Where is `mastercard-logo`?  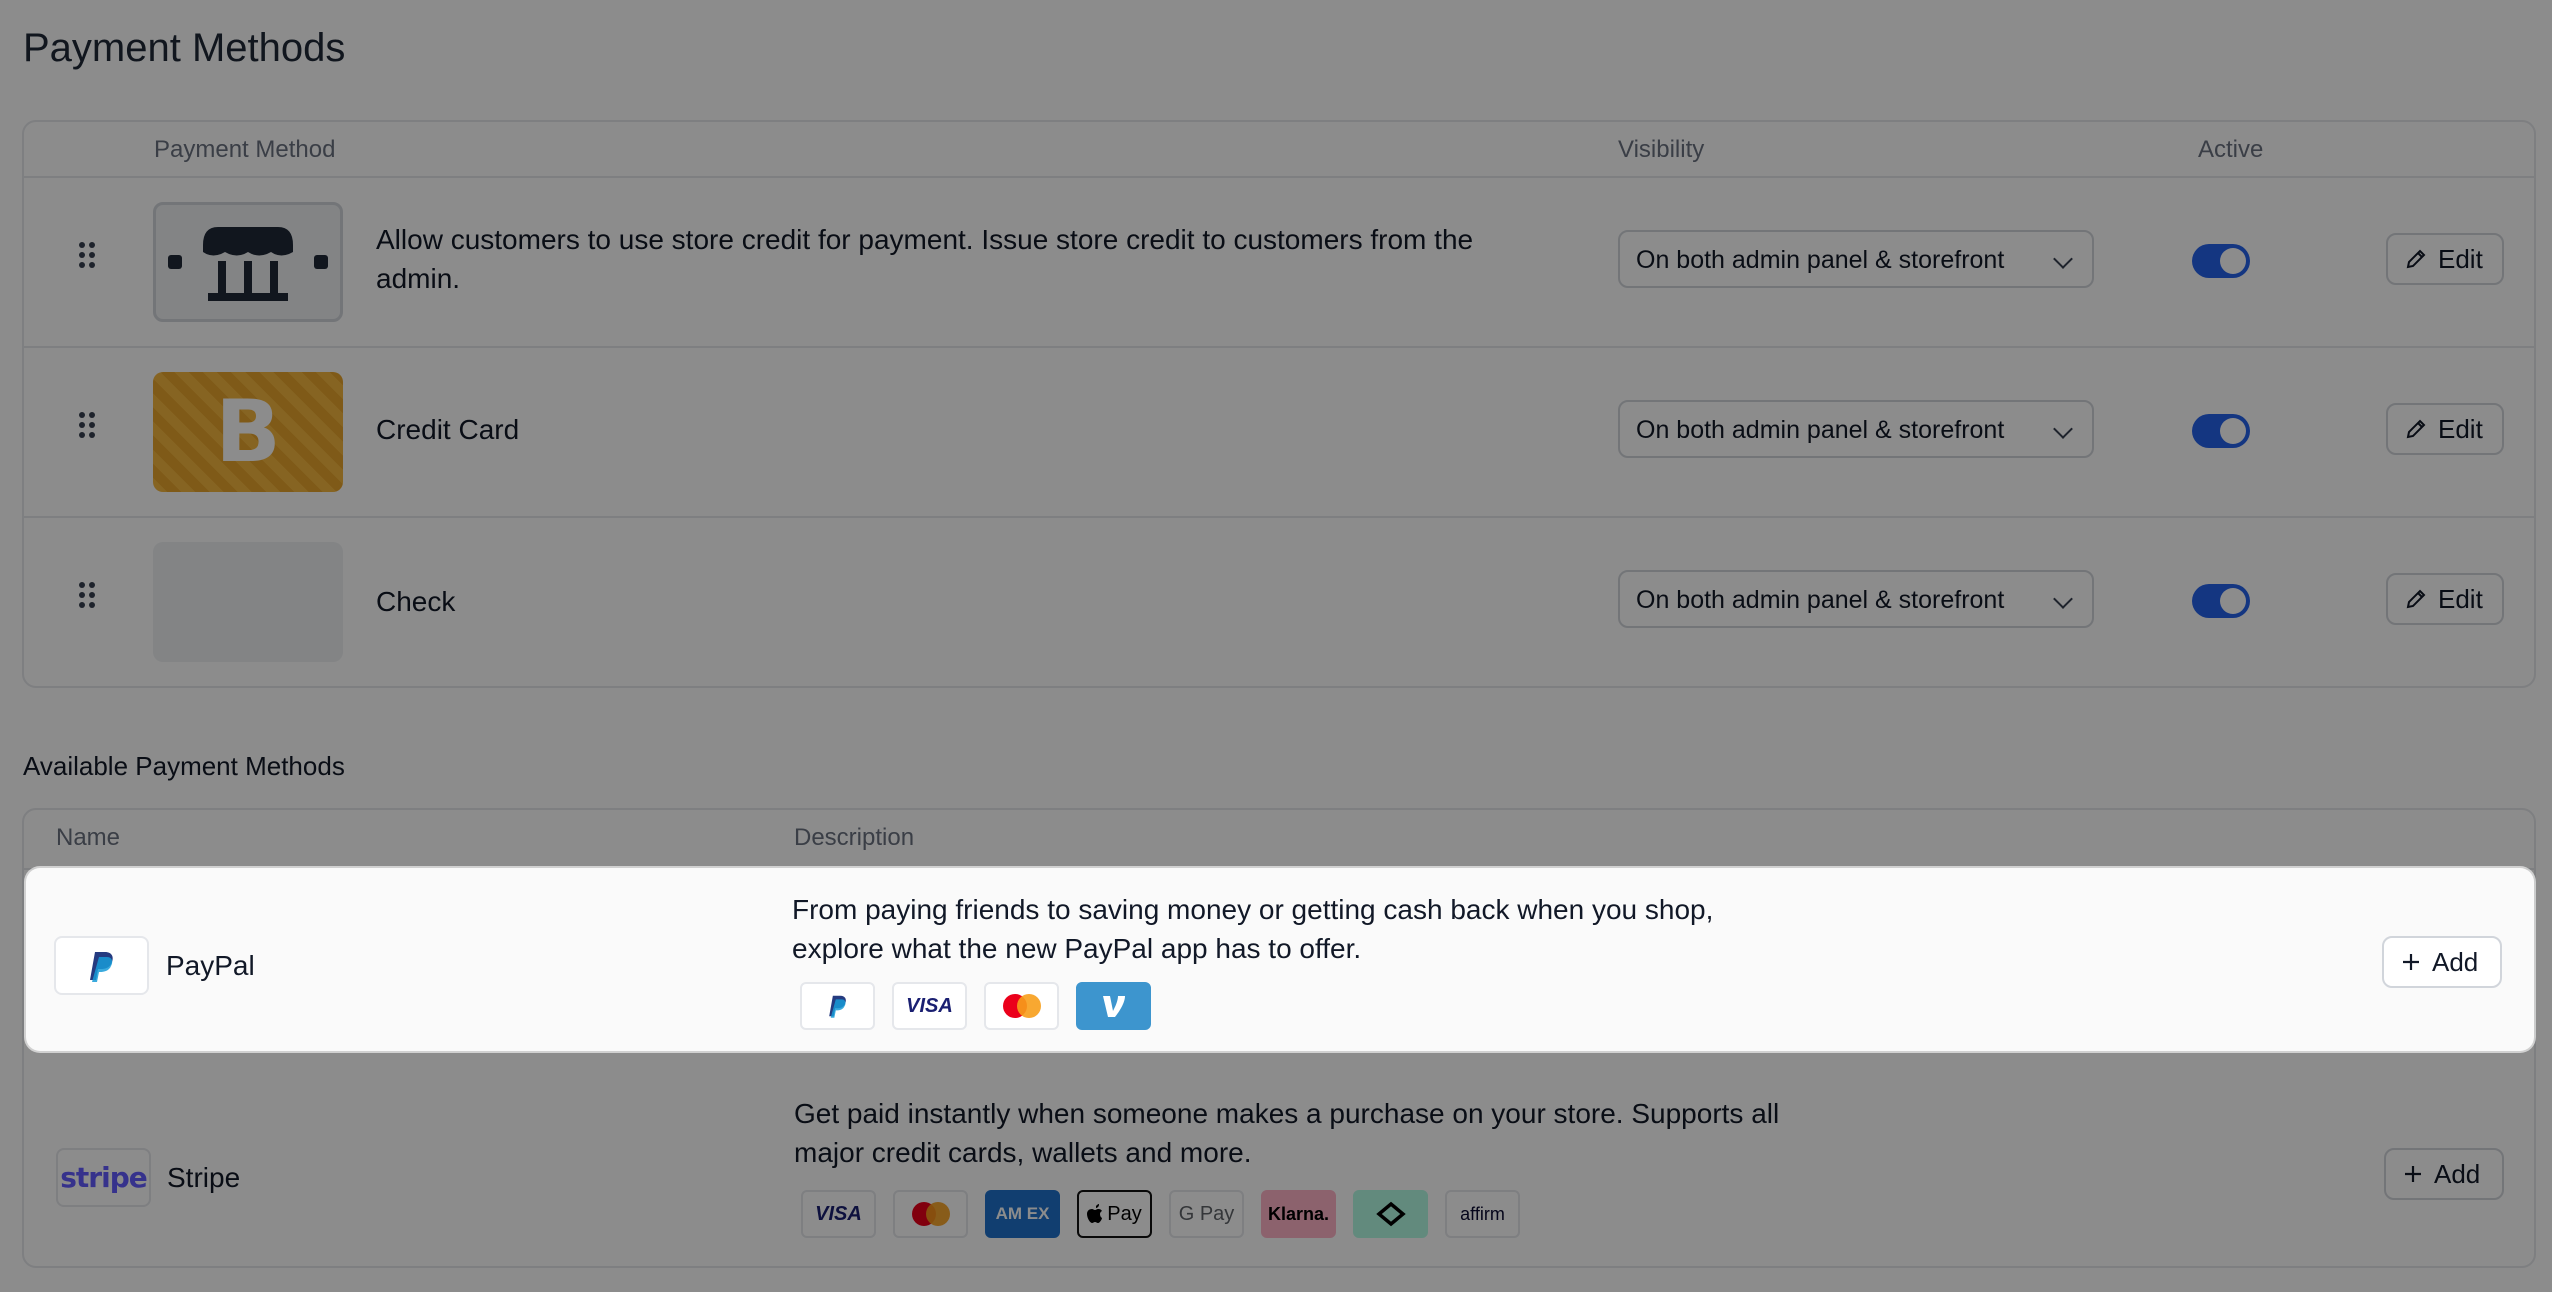 mastercard-logo is located at coordinates (1021, 1006).